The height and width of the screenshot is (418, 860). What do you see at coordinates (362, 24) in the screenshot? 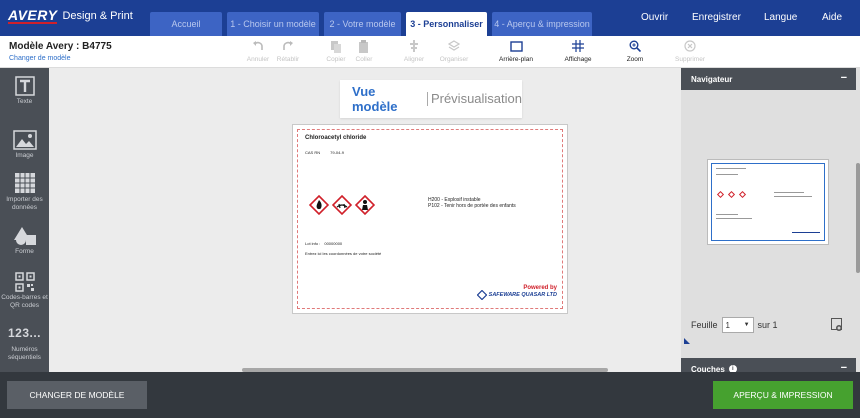
I see `step-your-model: 2 - Votre modèle` at bounding box center [362, 24].